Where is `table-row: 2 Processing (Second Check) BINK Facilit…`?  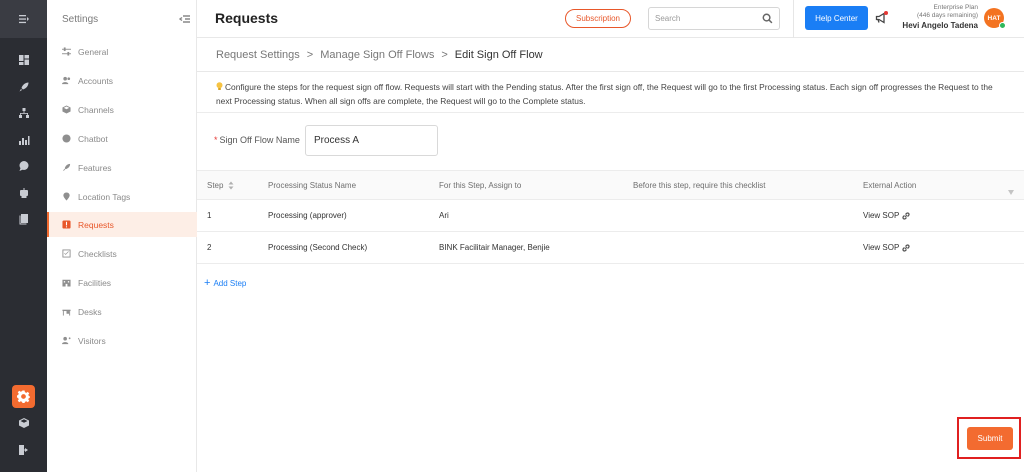 table-row: 2 Processing (Second Check) BINK Facilit… is located at coordinates (610, 248).